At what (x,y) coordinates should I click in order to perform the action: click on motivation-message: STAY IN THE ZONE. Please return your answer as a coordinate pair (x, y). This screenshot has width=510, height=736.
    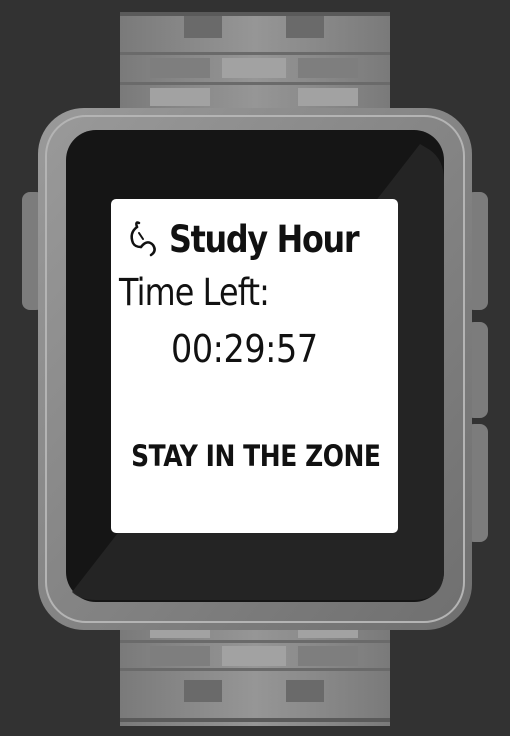
    Looking at the image, I should click on (256, 456).